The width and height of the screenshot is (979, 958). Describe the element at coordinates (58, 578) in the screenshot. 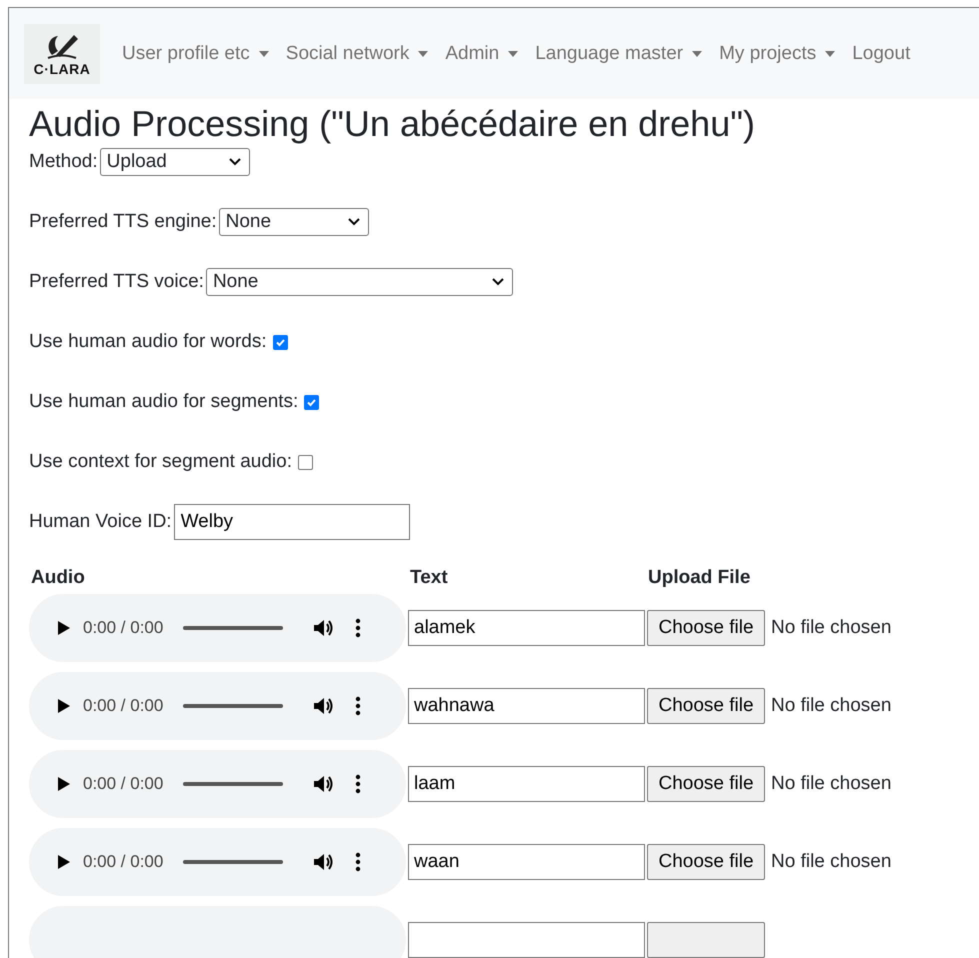

I see `column-header: Audio` at that location.